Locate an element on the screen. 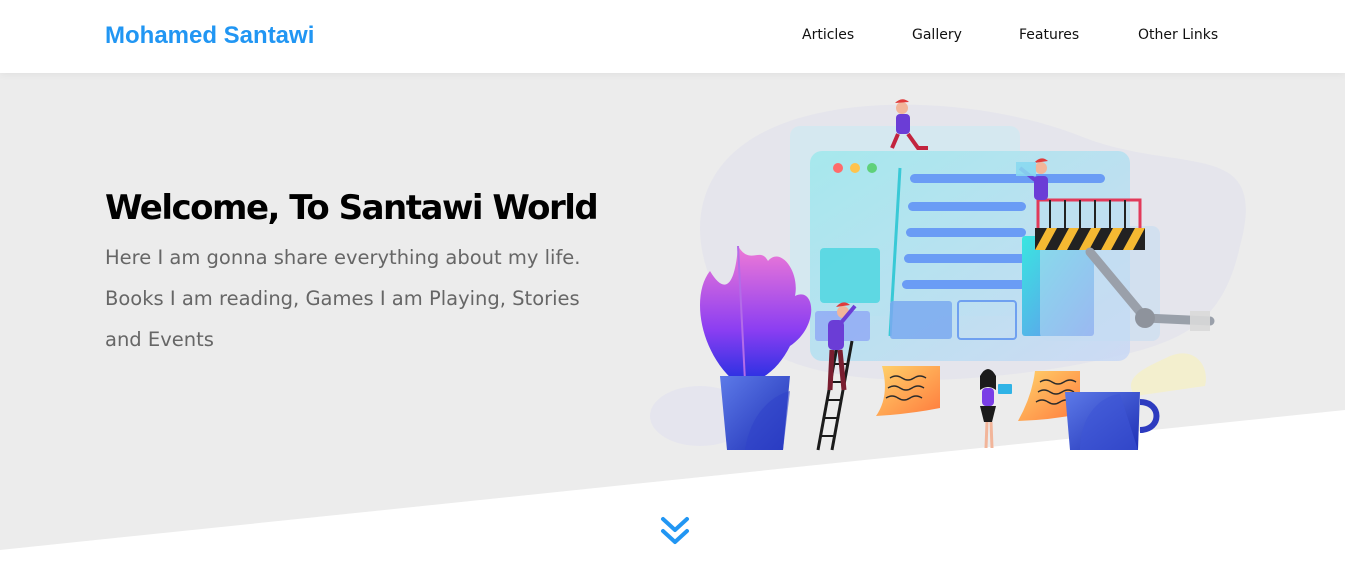 Image resolution: width=1345 pixels, height=587 pixels. main-nav: Articles Gallery Features Other Links is located at coordinates (672, 37).